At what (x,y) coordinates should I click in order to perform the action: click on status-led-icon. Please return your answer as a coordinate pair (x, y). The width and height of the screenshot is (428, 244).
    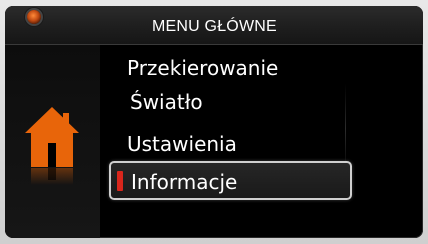
    Looking at the image, I should click on (34, 17).